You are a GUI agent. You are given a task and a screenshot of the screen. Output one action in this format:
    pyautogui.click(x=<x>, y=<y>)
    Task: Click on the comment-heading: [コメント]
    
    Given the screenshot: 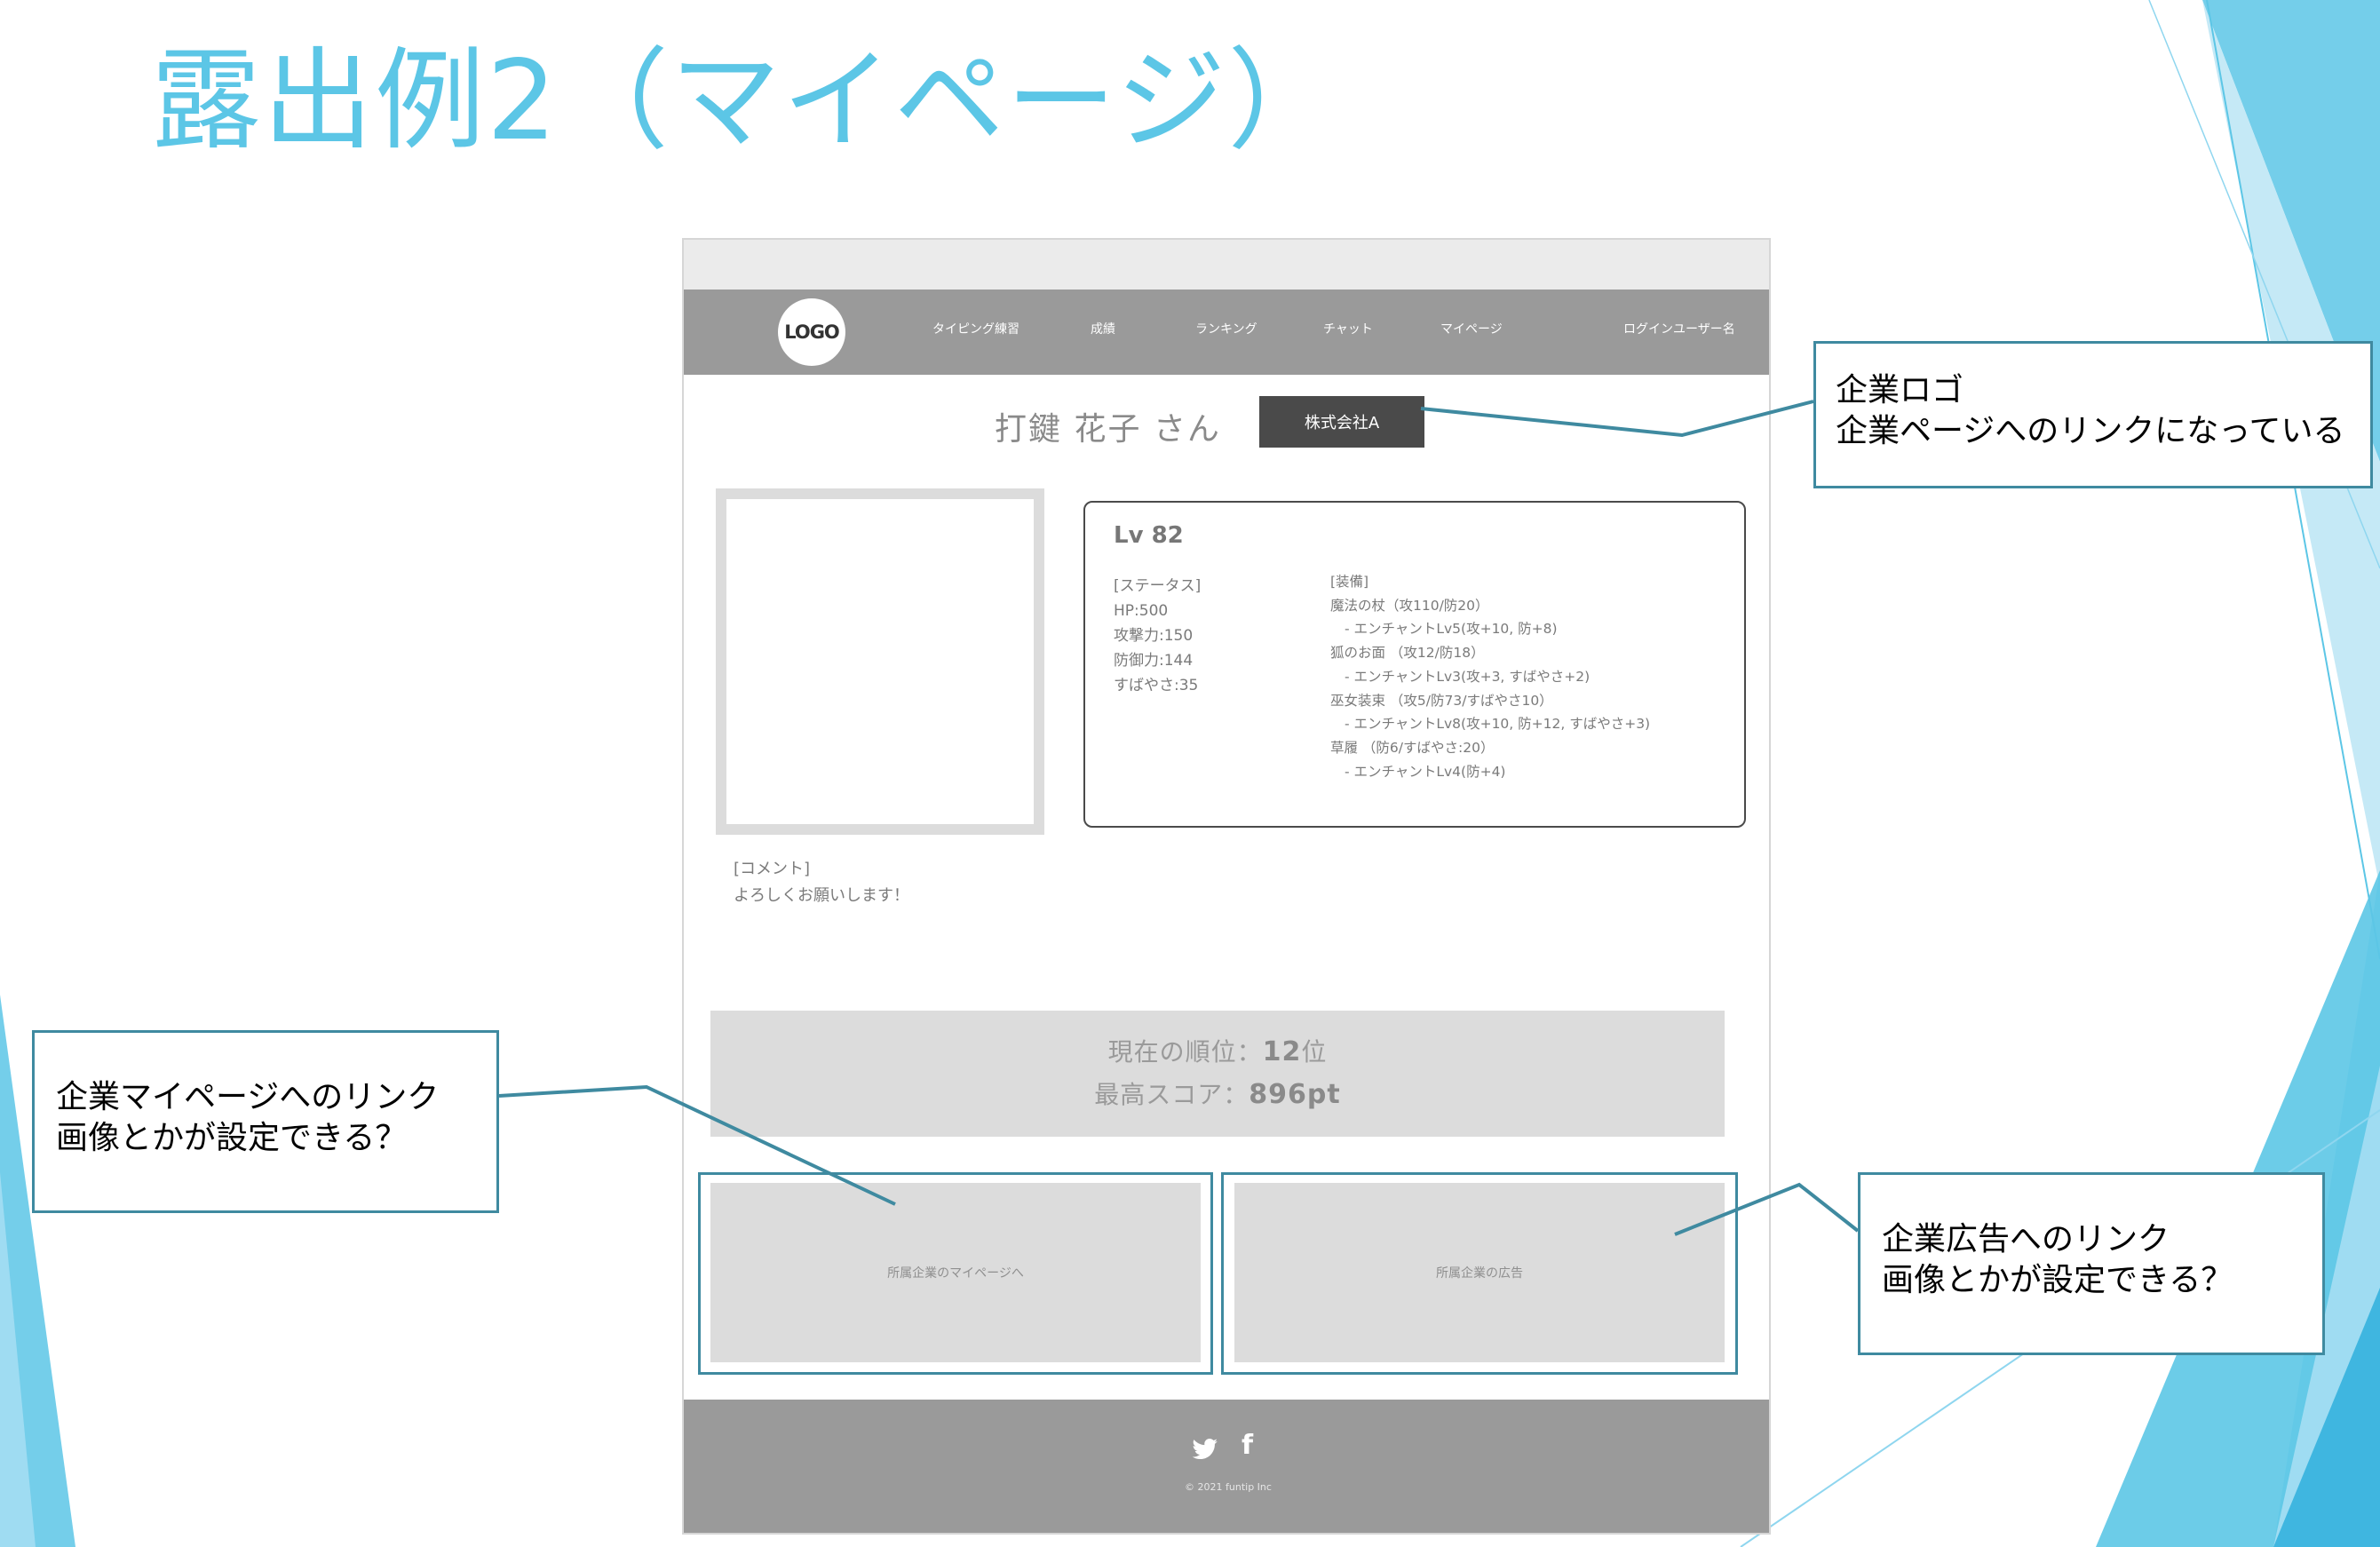 What is the action you would take?
    pyautogui.click(x=772, y=869)
    